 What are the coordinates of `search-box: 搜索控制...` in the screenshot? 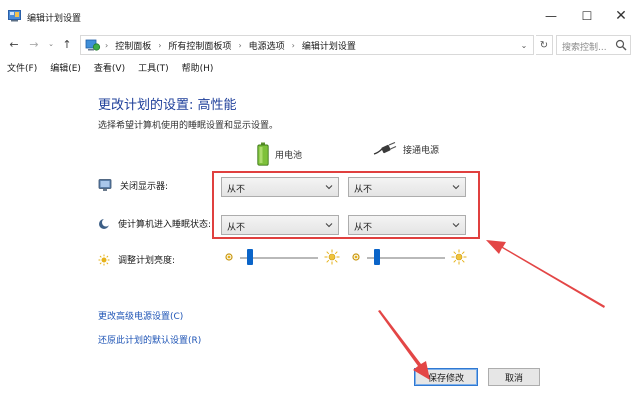 It's located at (593, 45).